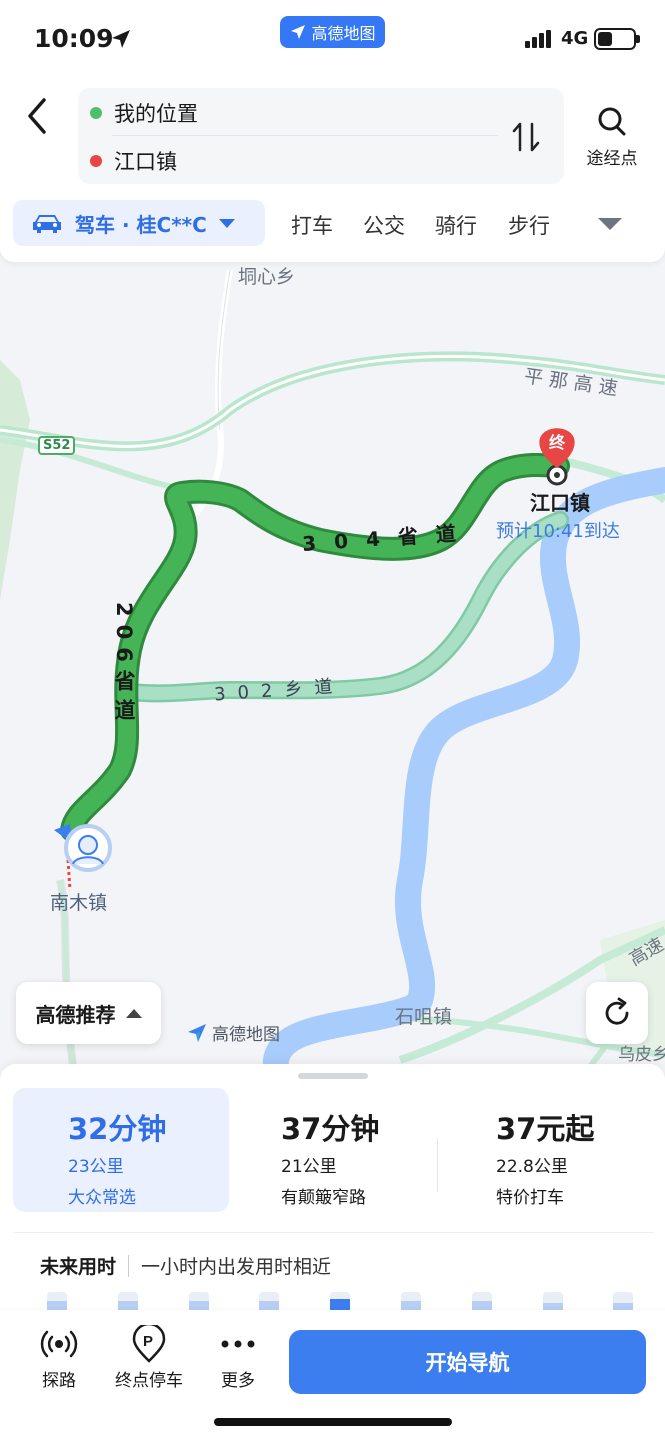 The width and height of the screenshot is (665, 1439). Describe the element at coordinates (333, 1232) in the screenshot. I see `sheet-divider` at that location.